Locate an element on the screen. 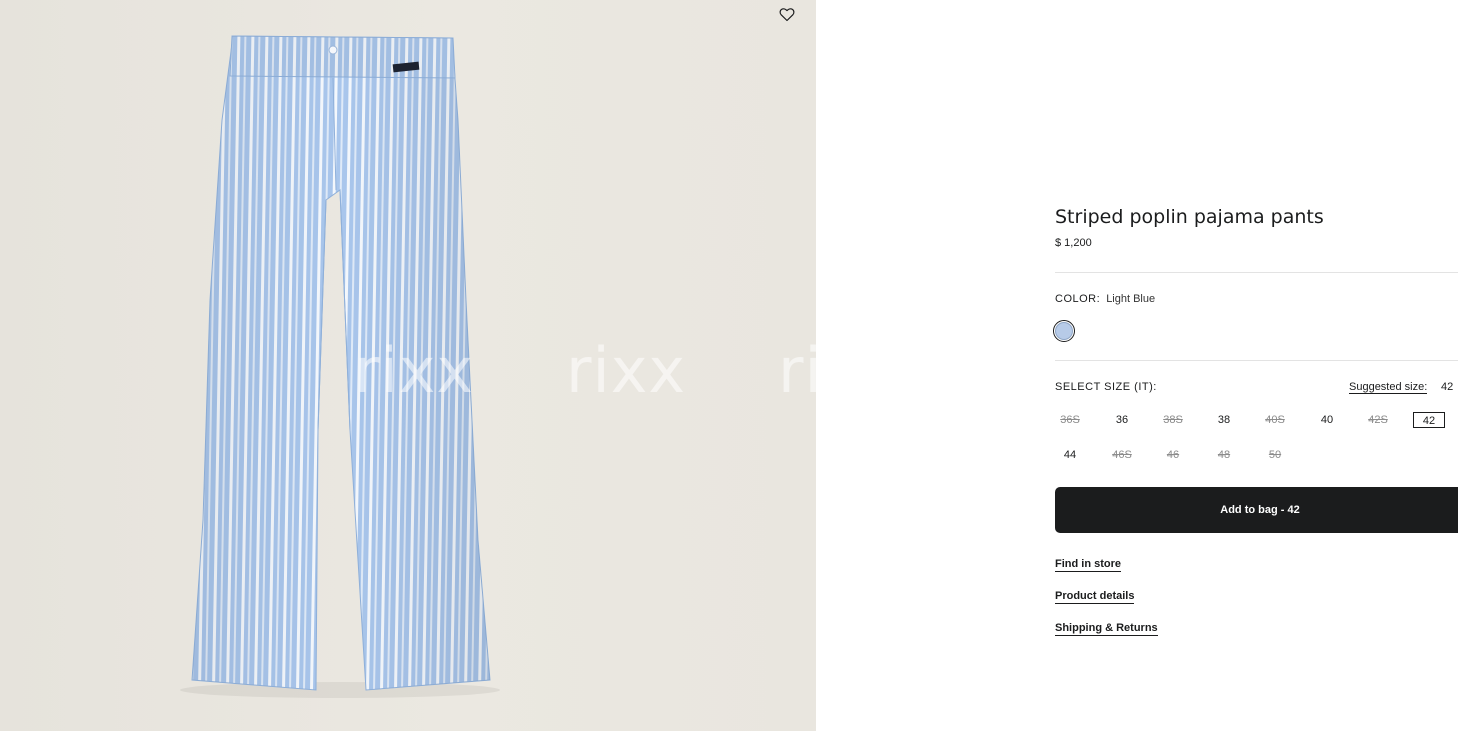 The image size is (1458, 731). size-option-40s: 40S is located at coordinates (1275, 420).